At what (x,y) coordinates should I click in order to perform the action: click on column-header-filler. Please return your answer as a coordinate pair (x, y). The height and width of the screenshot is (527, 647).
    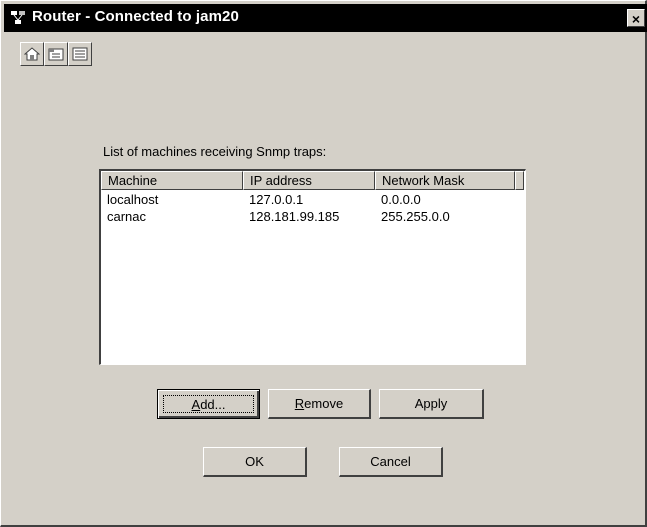
    Looking at the image, I should click on (519, 180).